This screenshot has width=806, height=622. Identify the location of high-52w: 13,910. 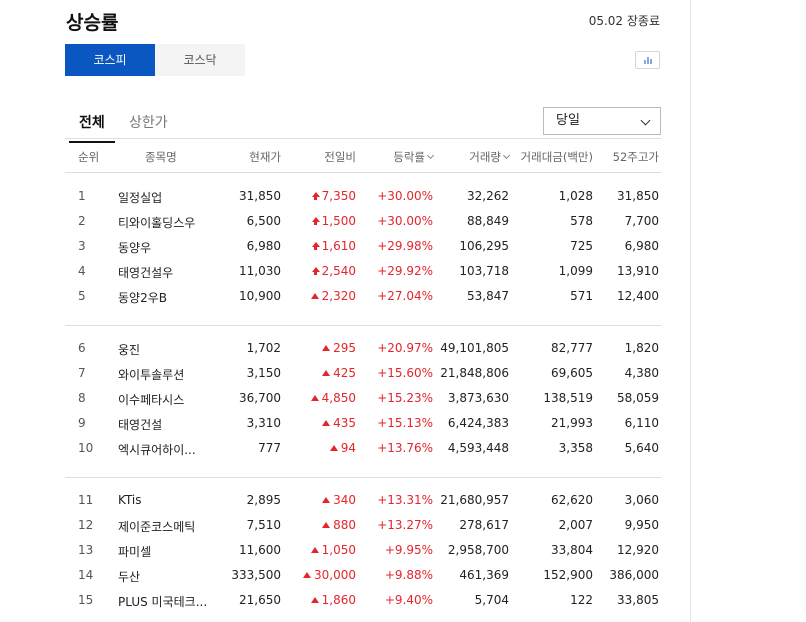
(638, 271).